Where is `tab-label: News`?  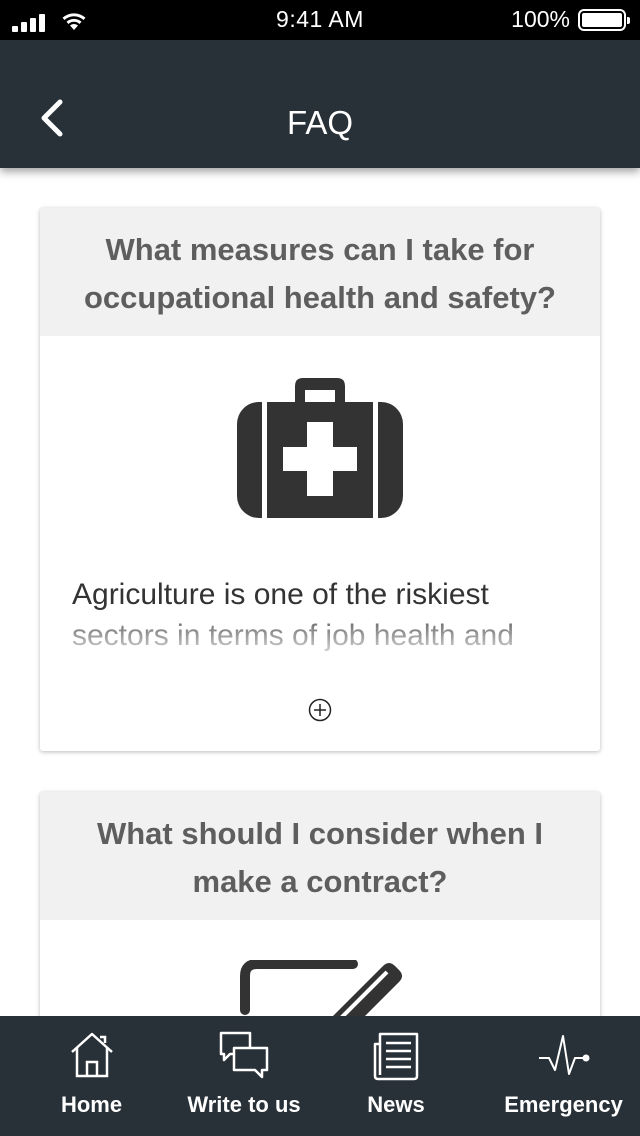 tab-label: News is located at coordinates (396, 1104).